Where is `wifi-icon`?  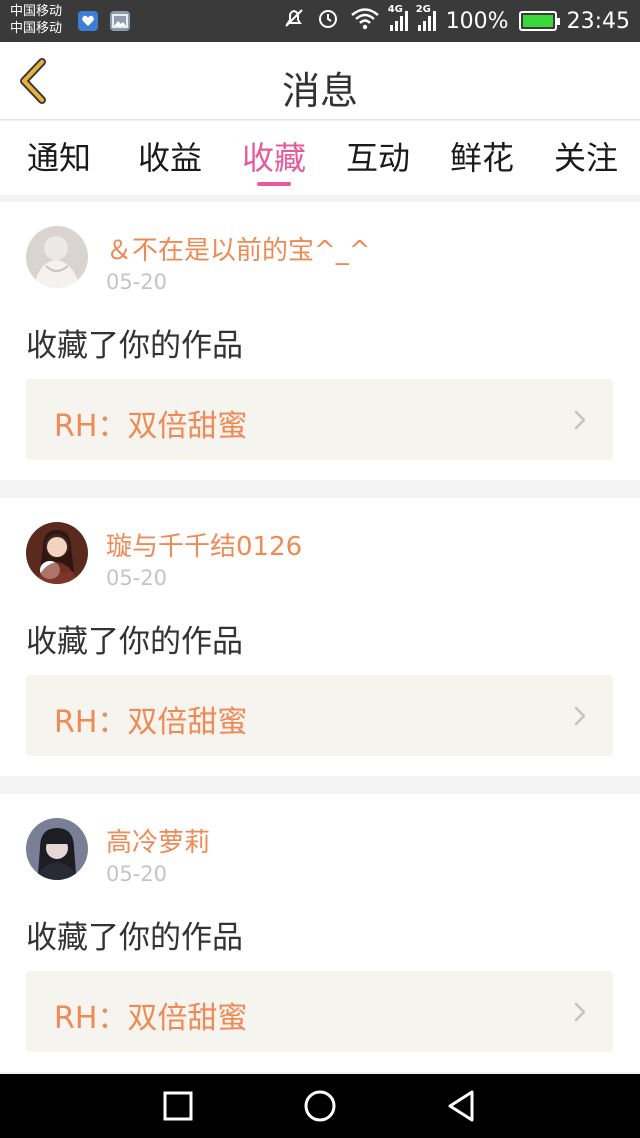 wifi-icon is located at coordinates (365, 21).